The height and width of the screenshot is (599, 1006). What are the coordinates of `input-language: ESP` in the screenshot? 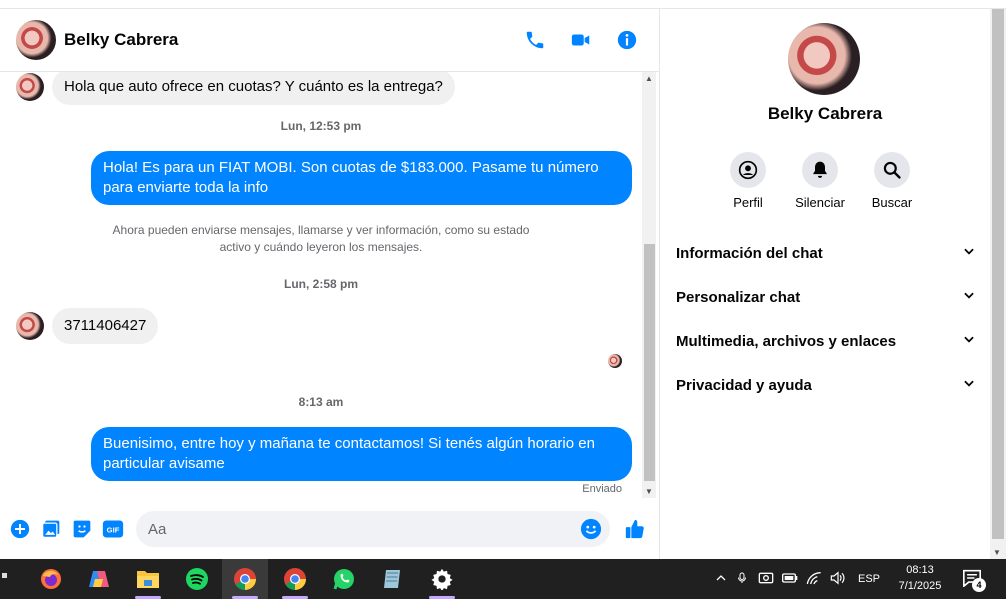 It's located at (869, 579).